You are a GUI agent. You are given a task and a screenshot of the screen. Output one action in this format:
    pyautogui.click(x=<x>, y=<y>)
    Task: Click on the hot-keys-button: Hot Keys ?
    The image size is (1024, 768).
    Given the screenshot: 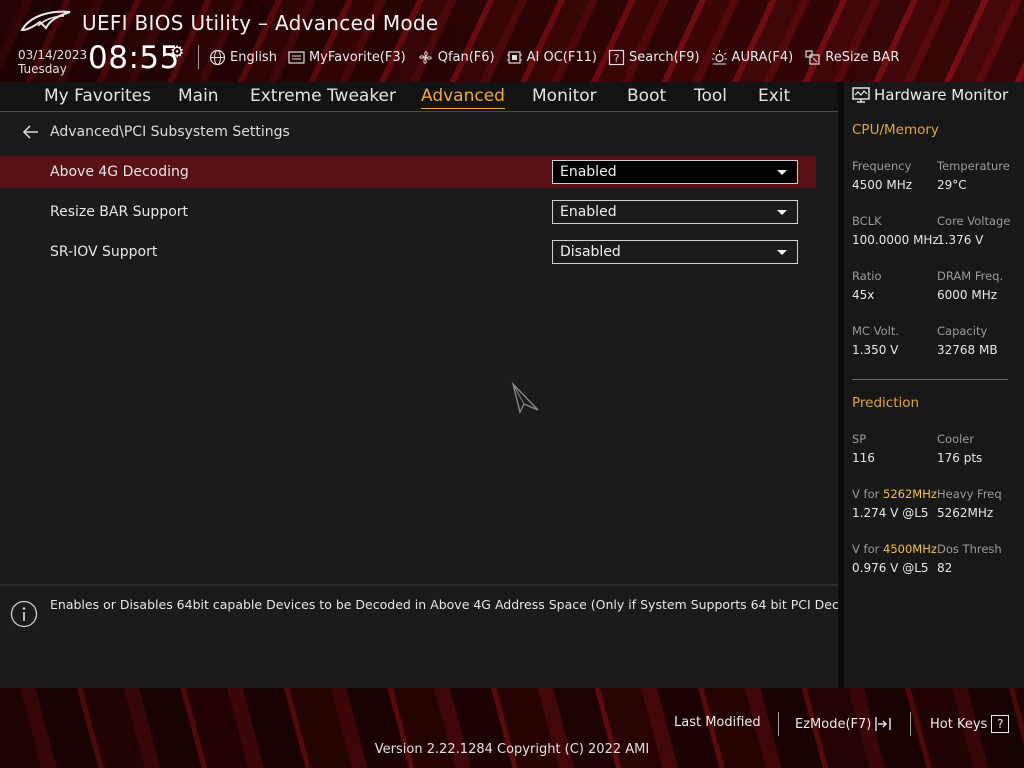 What is the action you would take?
    pyautogui.click(x=970, y=724)
    